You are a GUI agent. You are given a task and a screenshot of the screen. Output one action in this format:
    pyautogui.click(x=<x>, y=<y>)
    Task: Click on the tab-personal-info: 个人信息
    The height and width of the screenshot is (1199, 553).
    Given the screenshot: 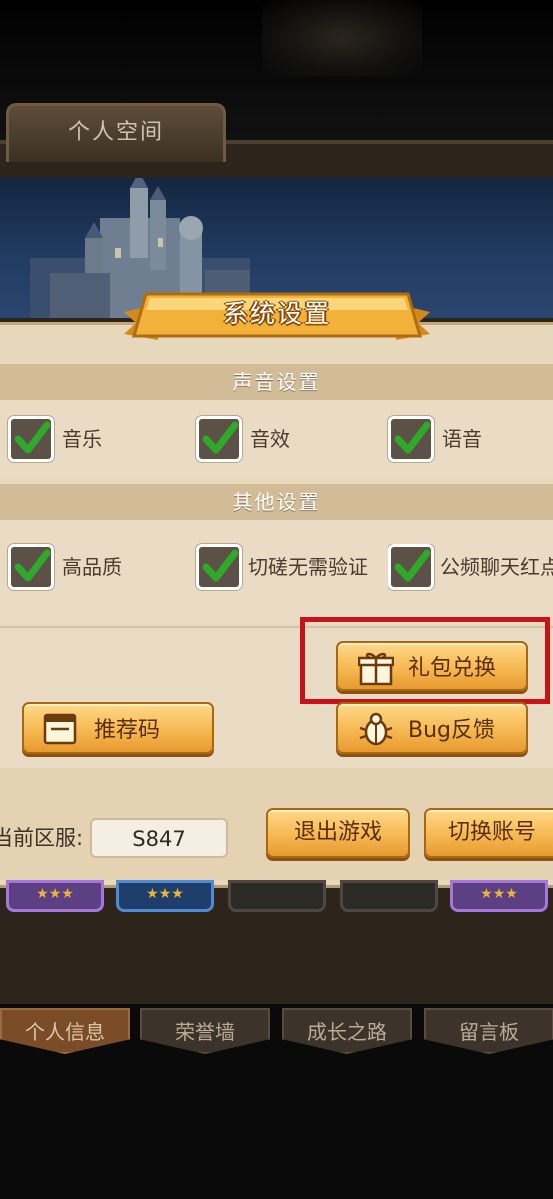 What is the action you would take?
    pyautogui.click(x=65, y=1031)
    